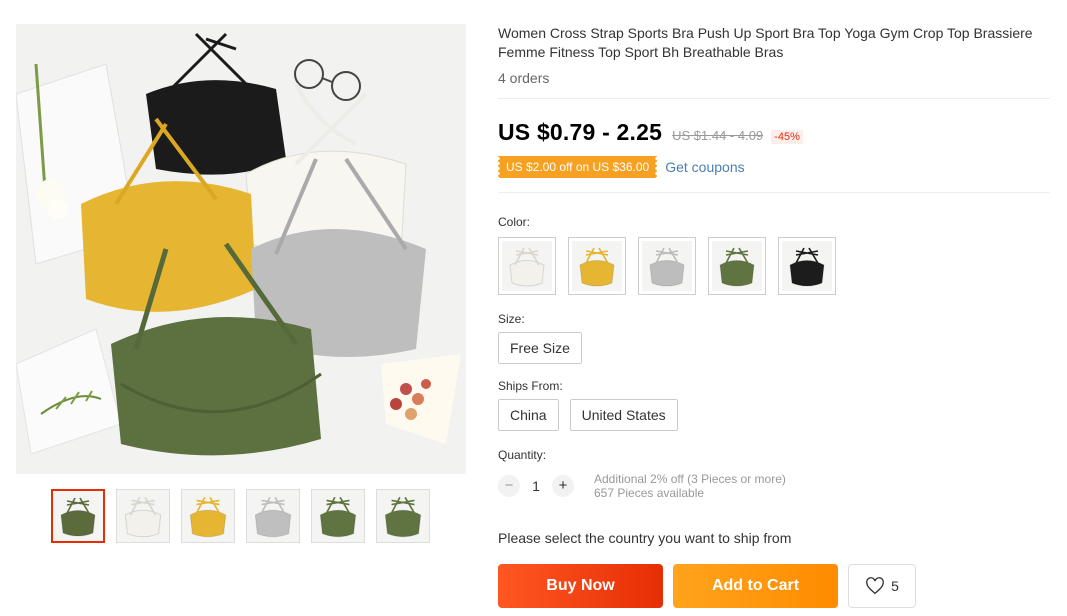 This screenshot has height=616, width=1067. Describe the element at coordinates (528, 415) in the screenshot. I see `ships-from-china: China` at that location.